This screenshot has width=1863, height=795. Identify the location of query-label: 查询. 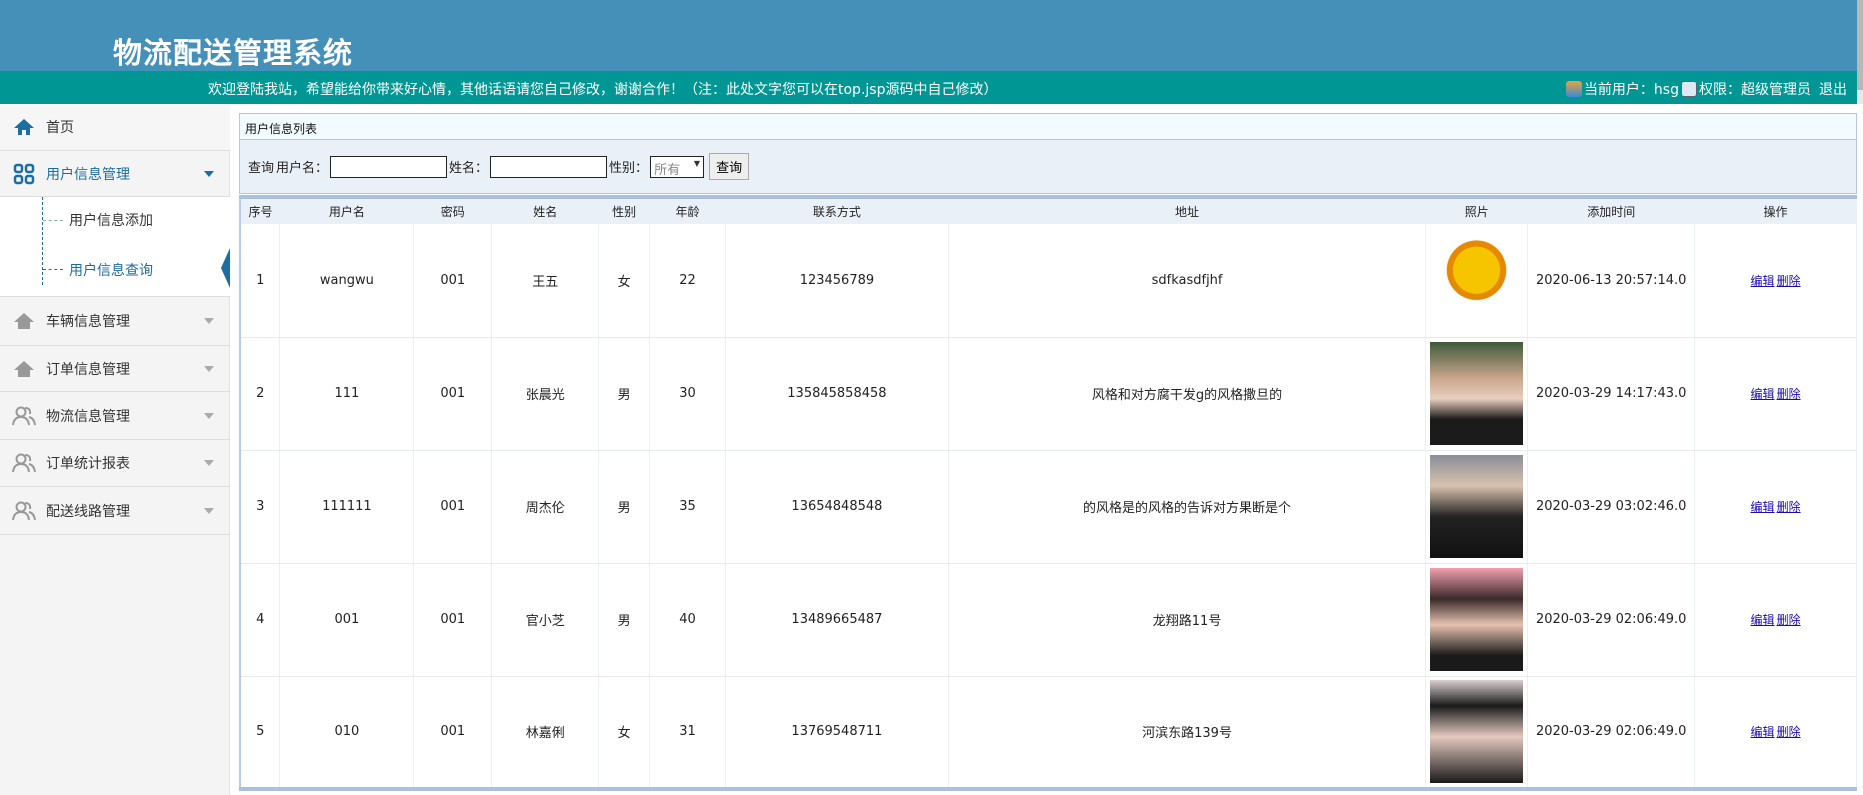
(261, 168).